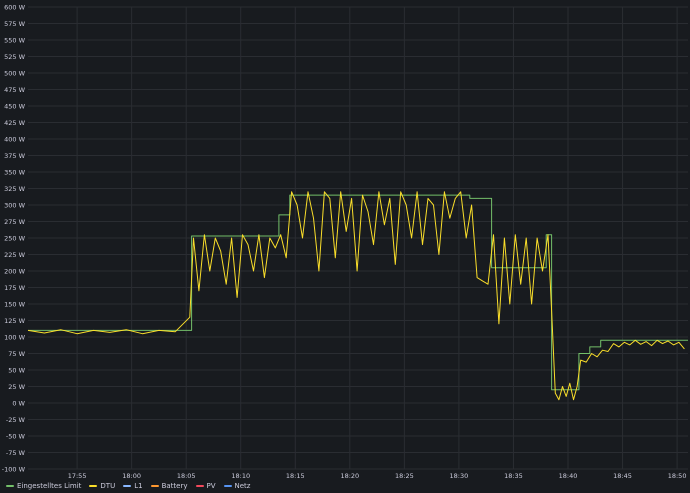 The height and width of the screenshot is (493, 690). What do you see at coordinates (14, 337) in the screenshot?
I see `y-tick-label: 100 W` at bounding box center [14, 337].